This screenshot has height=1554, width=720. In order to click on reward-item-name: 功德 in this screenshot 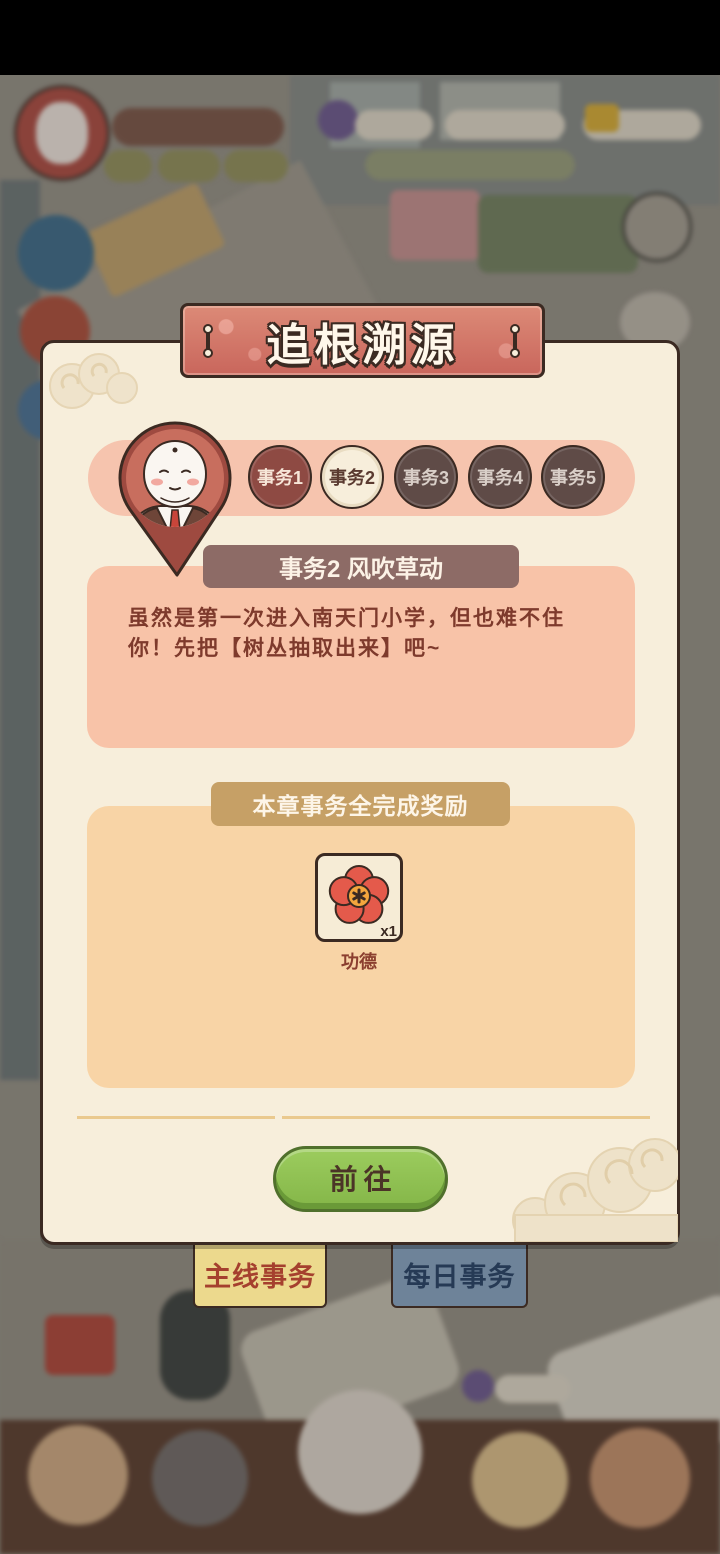, I will do `click(359, 962)`.